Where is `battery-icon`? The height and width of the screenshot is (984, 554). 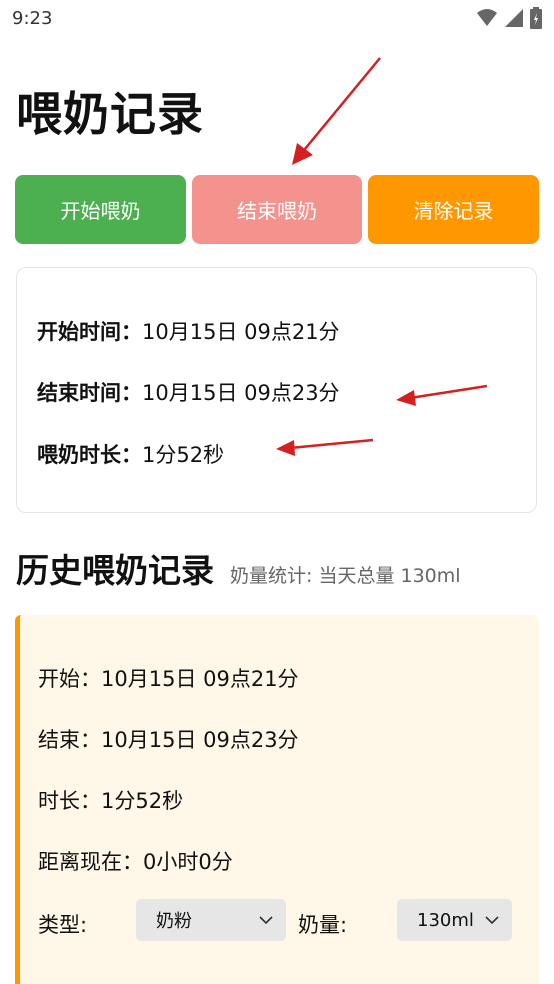
battery-icon is located at coordinates (536, 18).